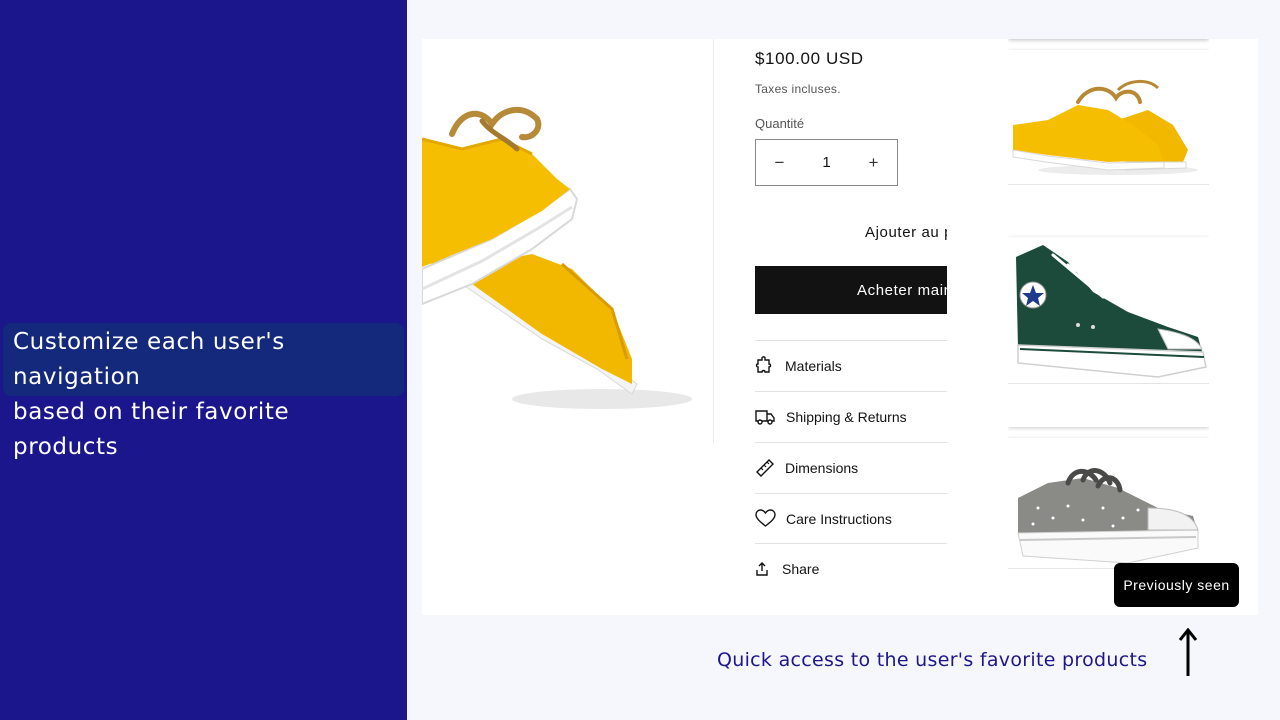 Image resolution: width=1280 pixels, height=720 pixels. What do you see at coordinates (1111, 311) in the screenshot?
I see `green-hightop-image` at bounding box center [1111, 311].